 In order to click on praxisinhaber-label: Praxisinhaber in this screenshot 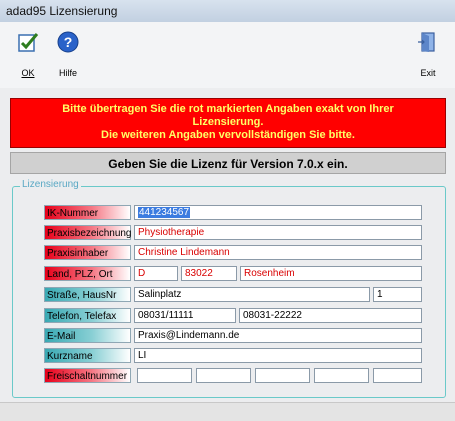, I will do `click(87, 252)`.